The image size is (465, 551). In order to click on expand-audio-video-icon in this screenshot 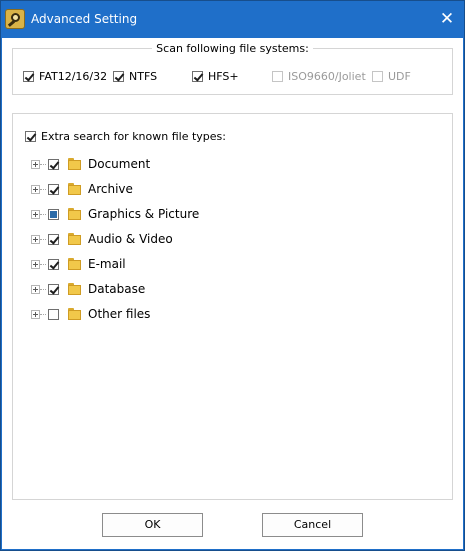, I will do `click(35, 239)`.